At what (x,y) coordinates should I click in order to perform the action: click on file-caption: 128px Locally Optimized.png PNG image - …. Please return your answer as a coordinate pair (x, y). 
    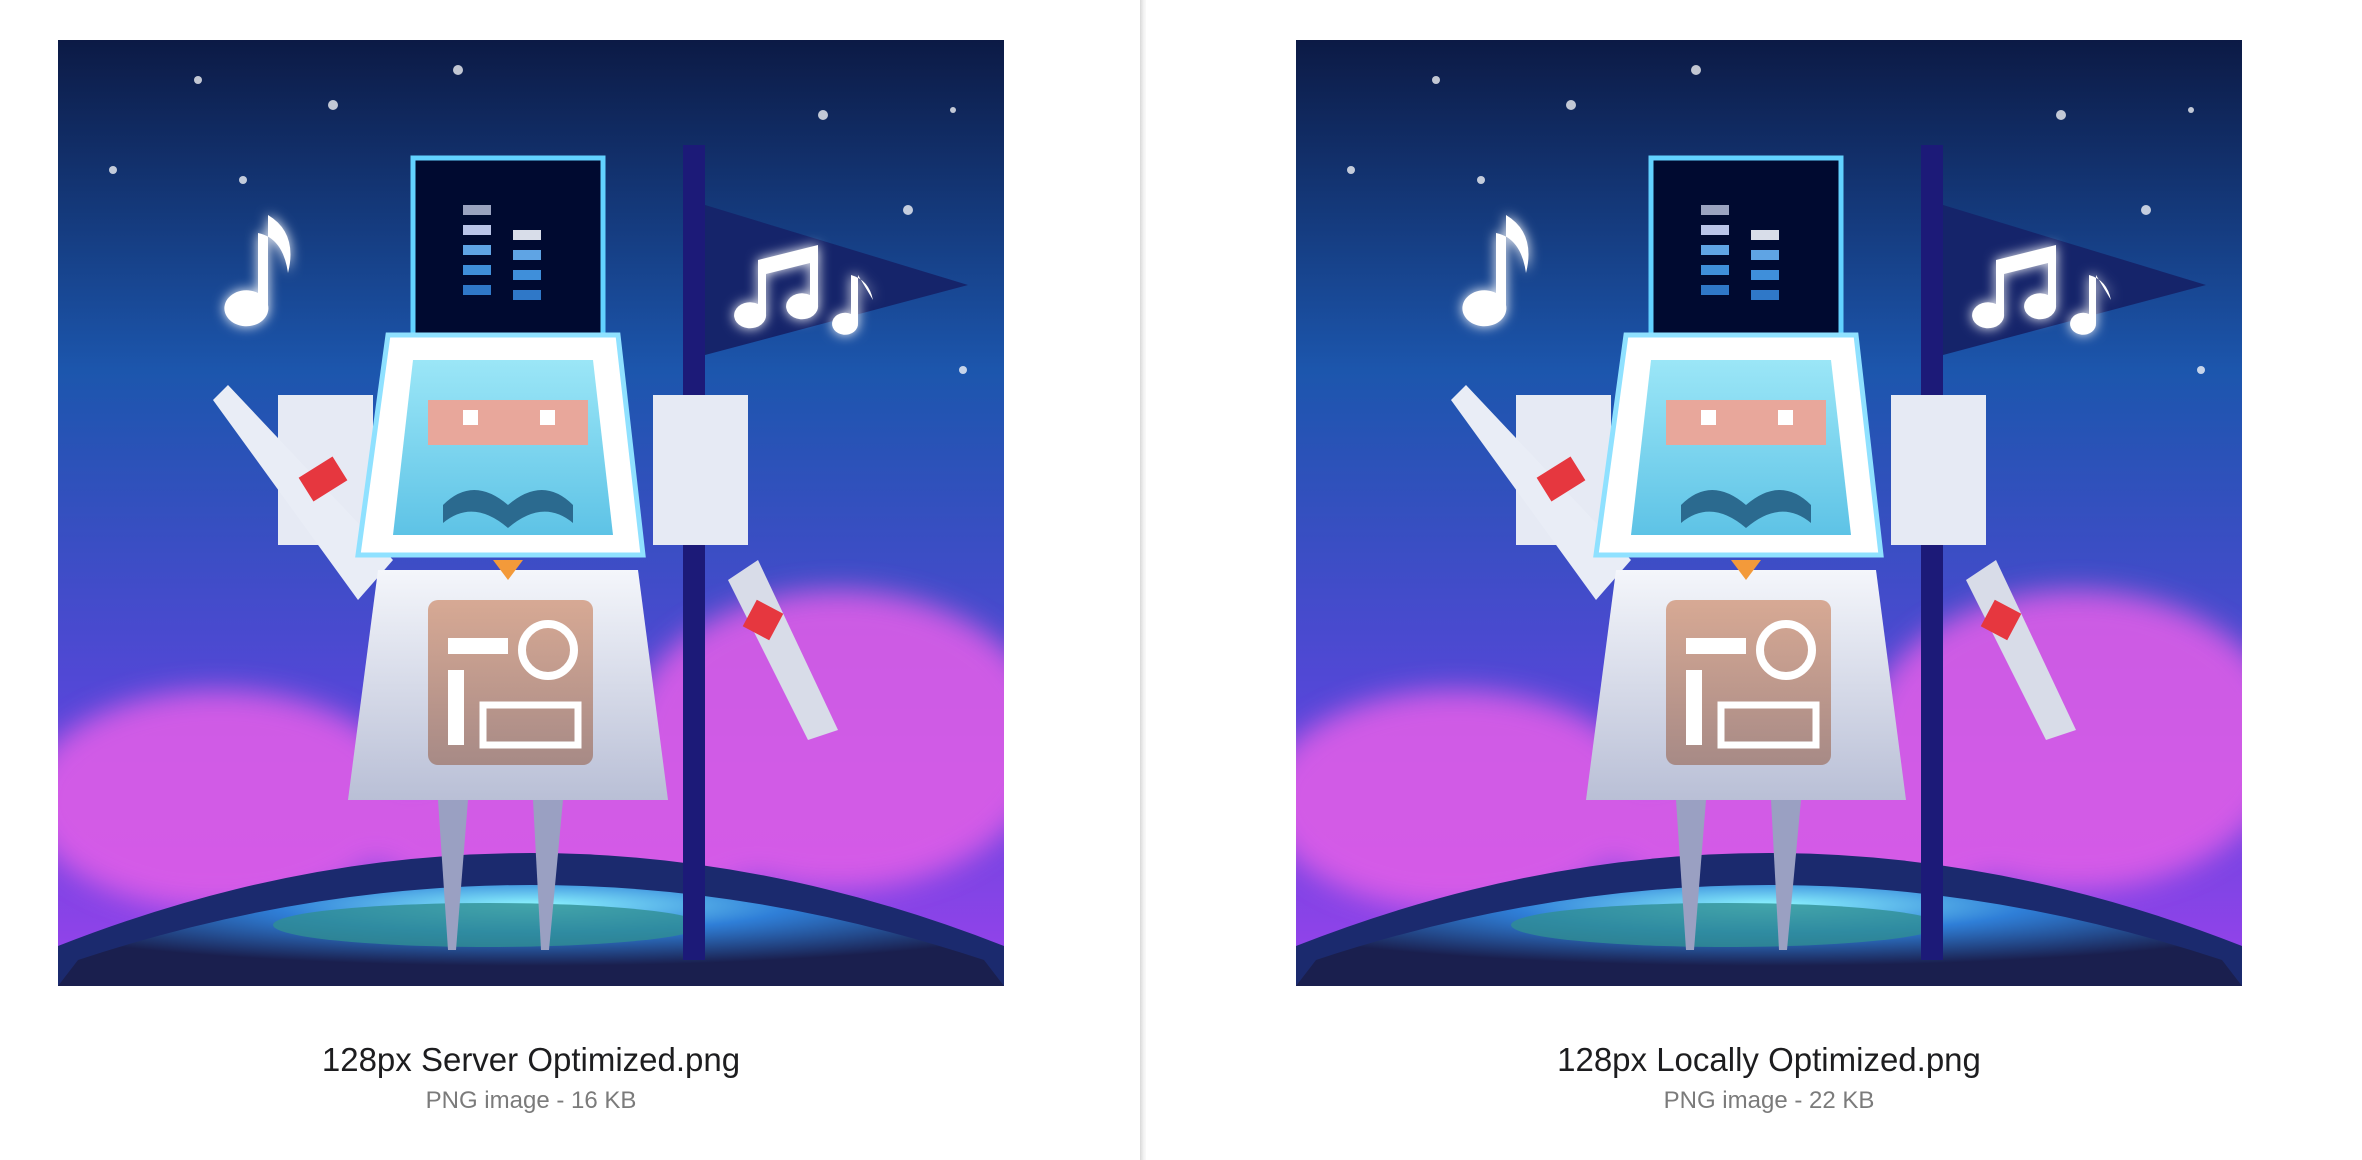
    Looking at the image, I should click on (1769, 1078).